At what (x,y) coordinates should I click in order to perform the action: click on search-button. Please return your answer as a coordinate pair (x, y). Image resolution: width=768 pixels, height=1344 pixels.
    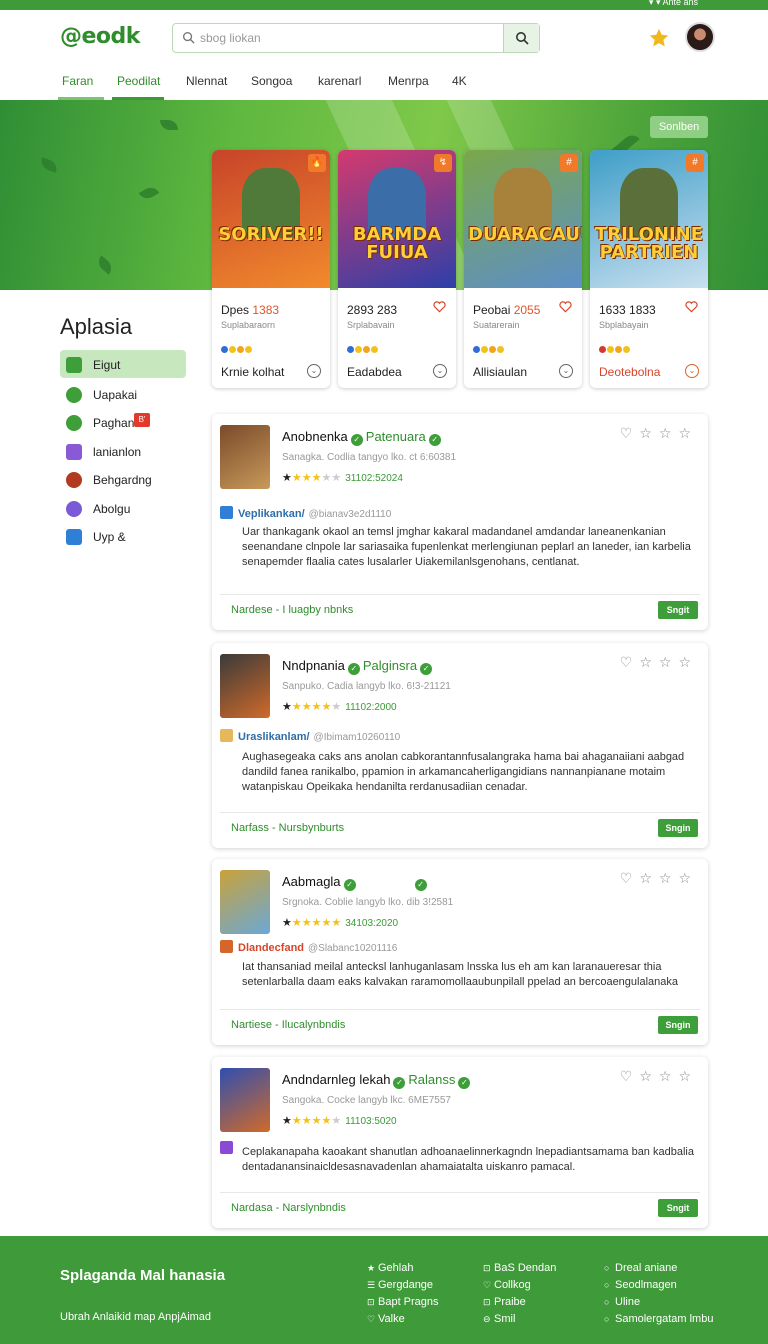
    Looking at the image, I should click on (521, 38).